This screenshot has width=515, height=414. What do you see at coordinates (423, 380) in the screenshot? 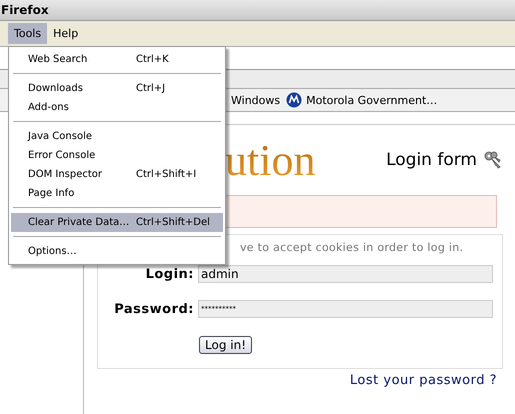
I see `lost-password-link: Lost your password ?` at bounding box center [423, 380].